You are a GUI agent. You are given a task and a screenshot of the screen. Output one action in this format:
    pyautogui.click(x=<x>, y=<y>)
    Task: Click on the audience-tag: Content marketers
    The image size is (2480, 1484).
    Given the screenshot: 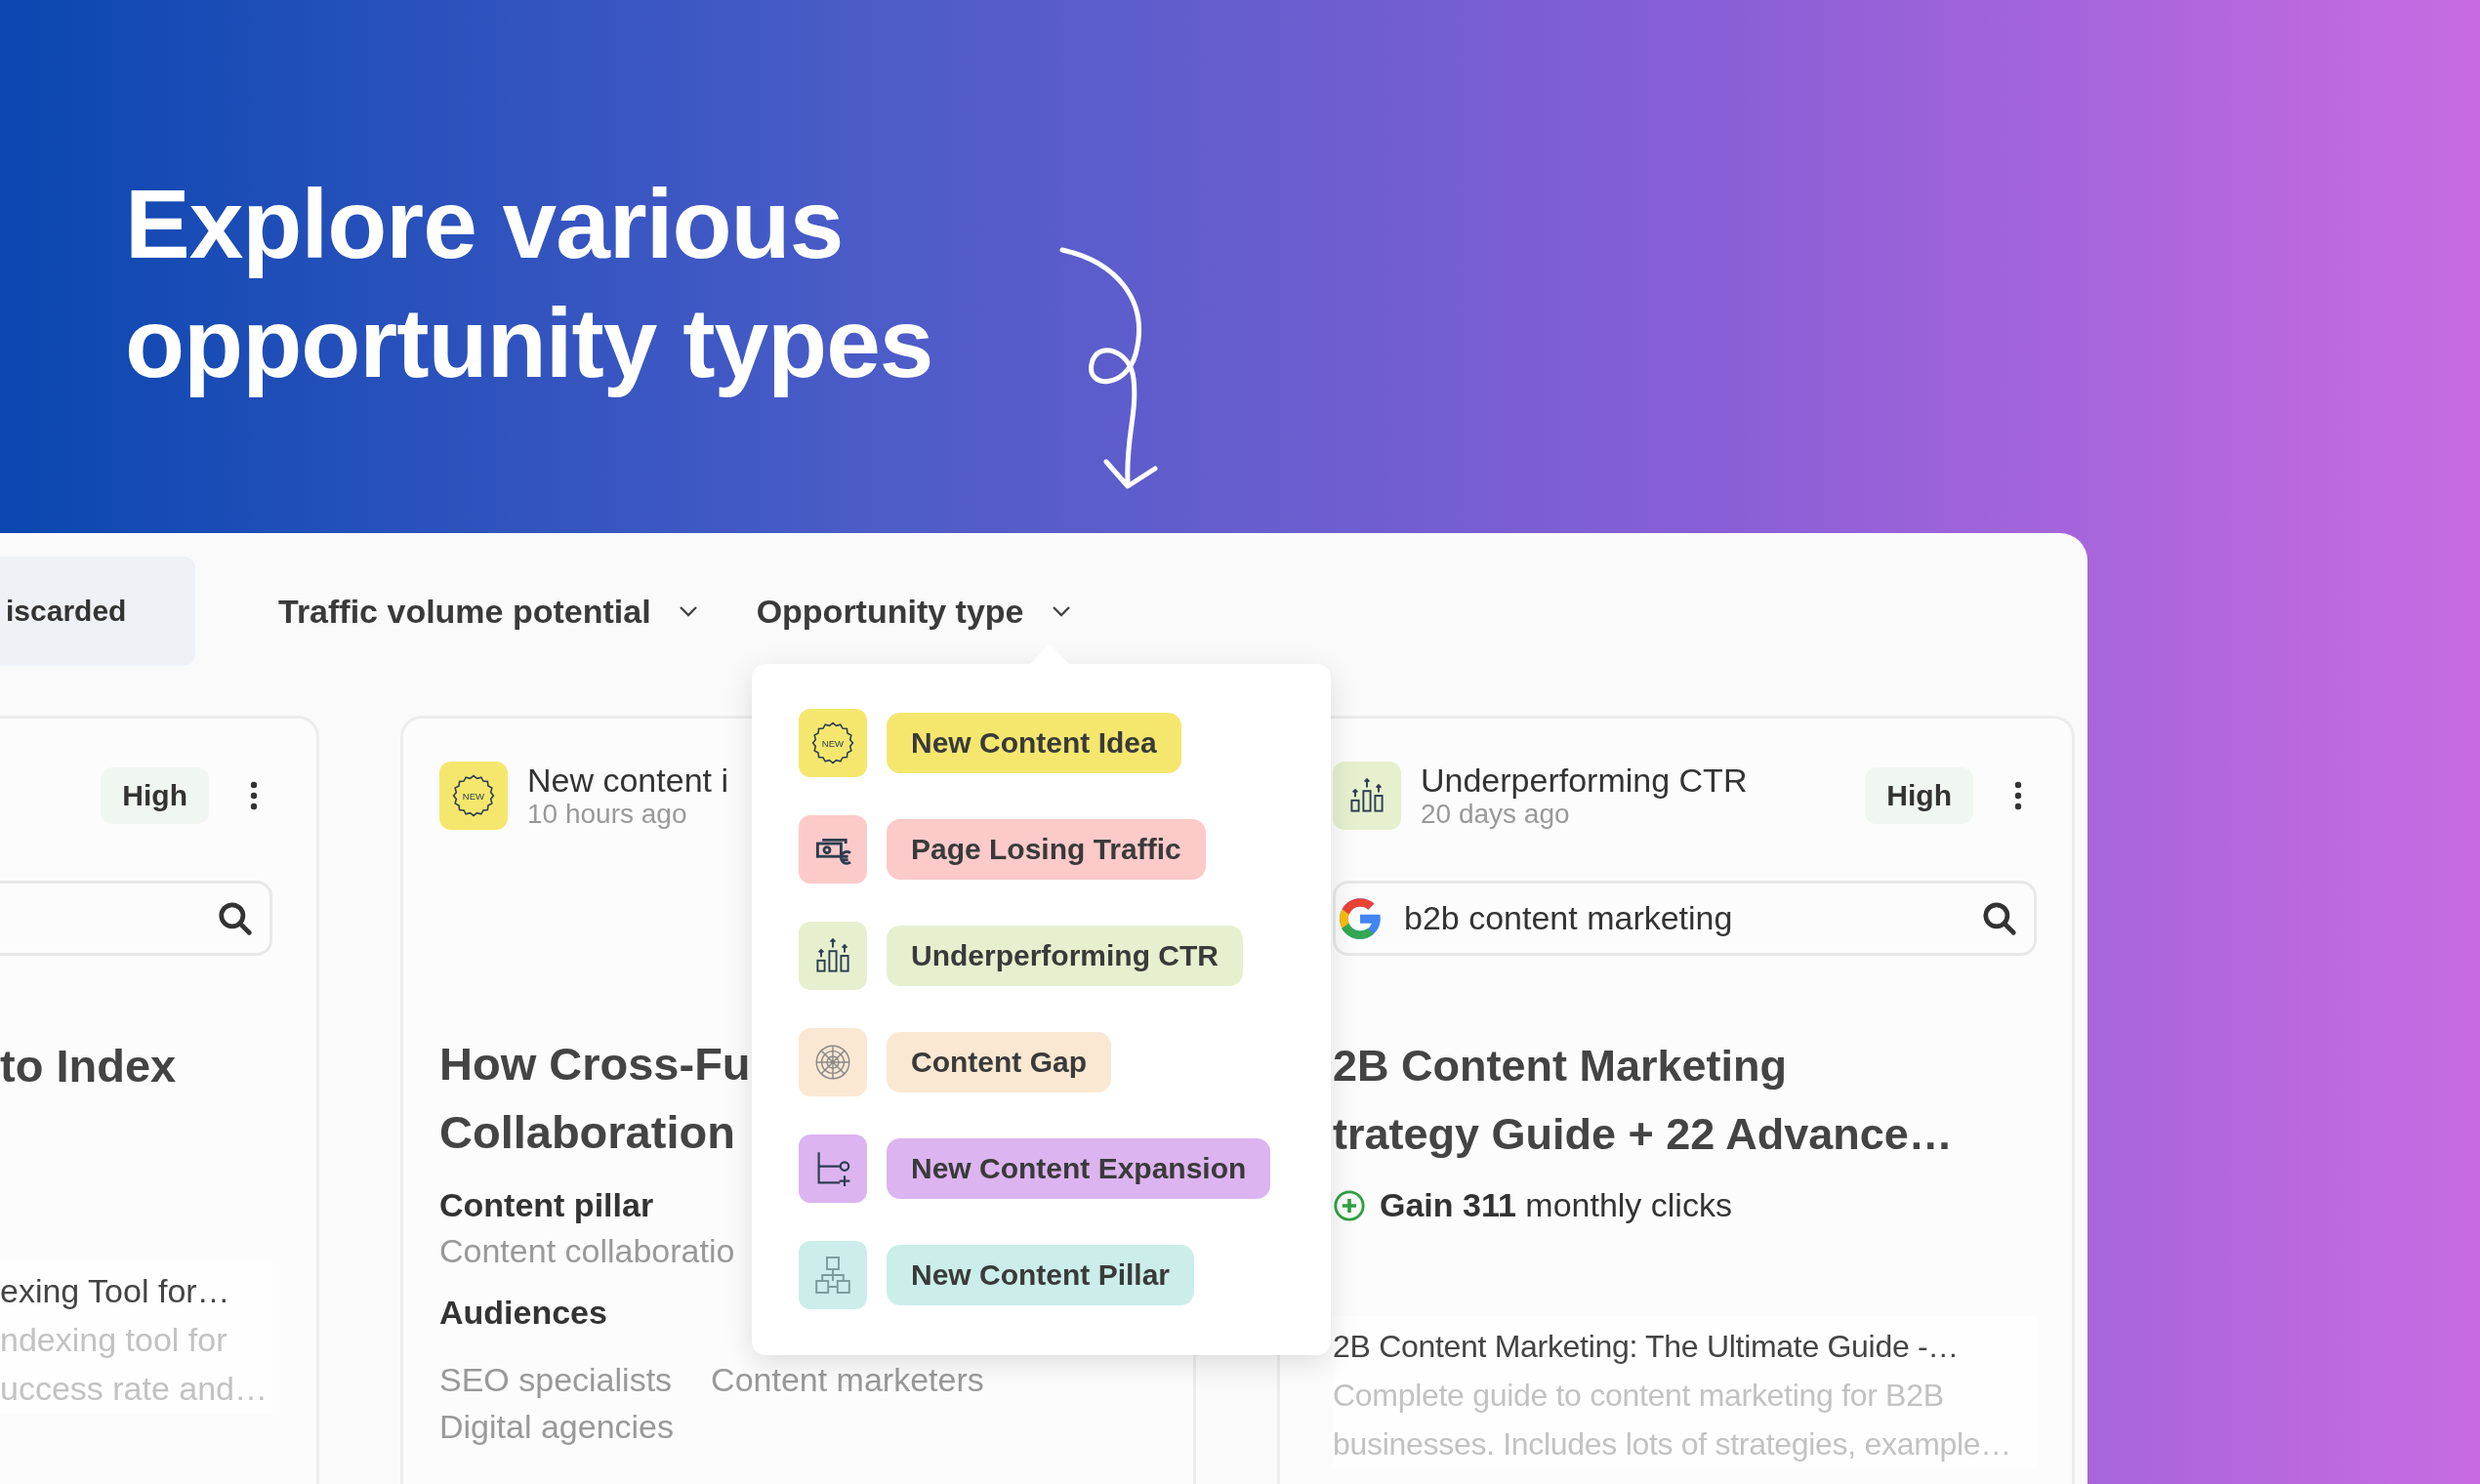 What is the action you would take?
    pyautogui.click(x=847, y=1380)
    